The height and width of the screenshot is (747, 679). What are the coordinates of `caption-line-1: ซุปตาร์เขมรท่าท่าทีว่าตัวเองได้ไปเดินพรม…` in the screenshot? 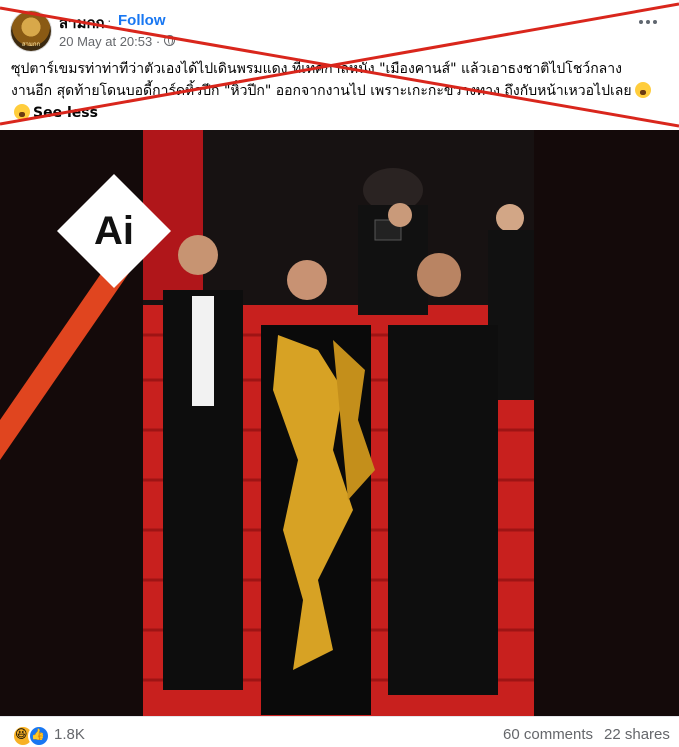 It's located at (316, 69).